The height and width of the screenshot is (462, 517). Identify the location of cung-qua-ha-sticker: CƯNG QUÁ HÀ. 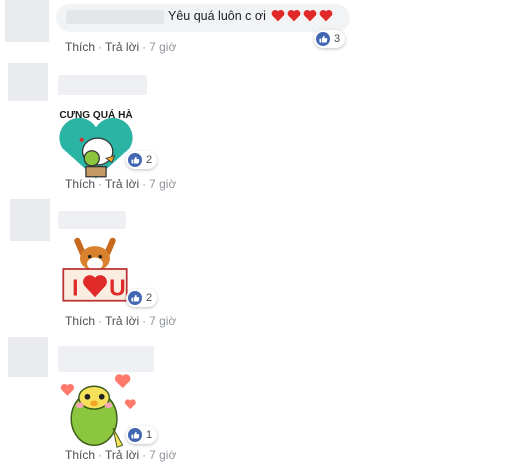
(96, 144).